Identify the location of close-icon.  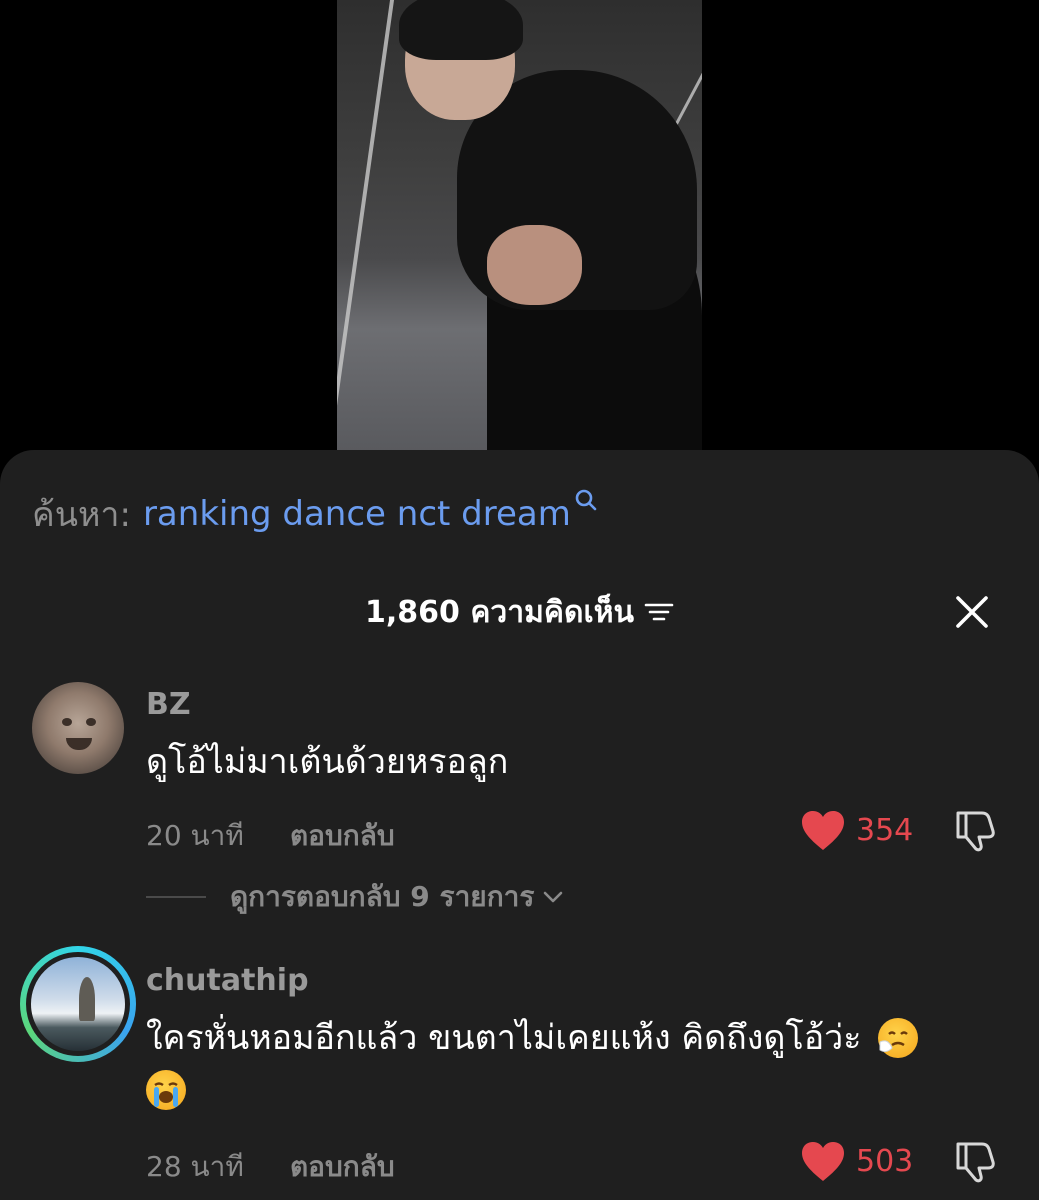
(972, 612).